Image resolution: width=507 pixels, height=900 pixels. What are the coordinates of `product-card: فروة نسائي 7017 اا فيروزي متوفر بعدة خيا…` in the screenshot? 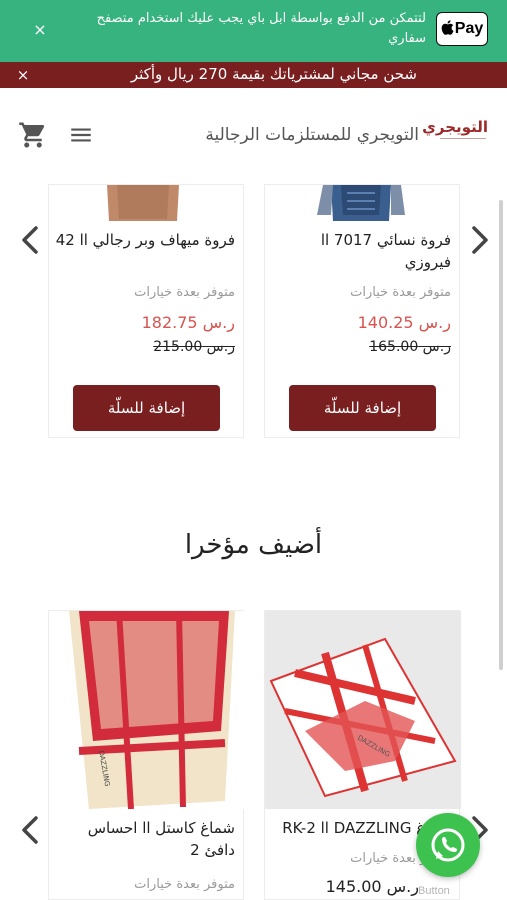 It's located at (362, 311).